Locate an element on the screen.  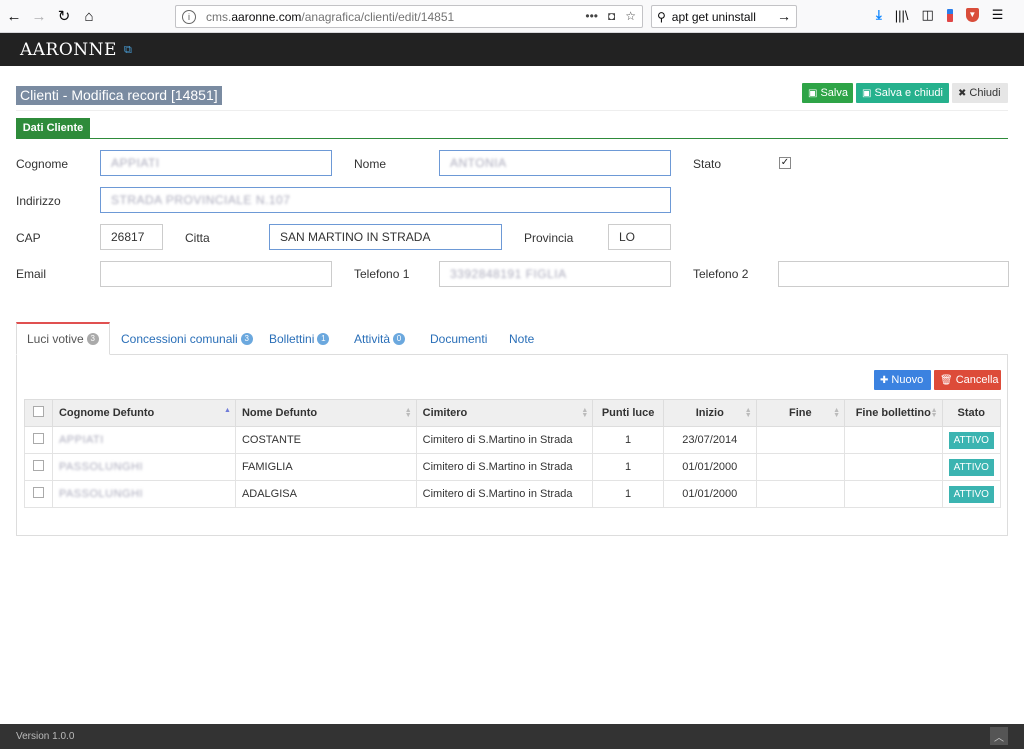
delete-label: Cancella is located at coordinates (977, 380).